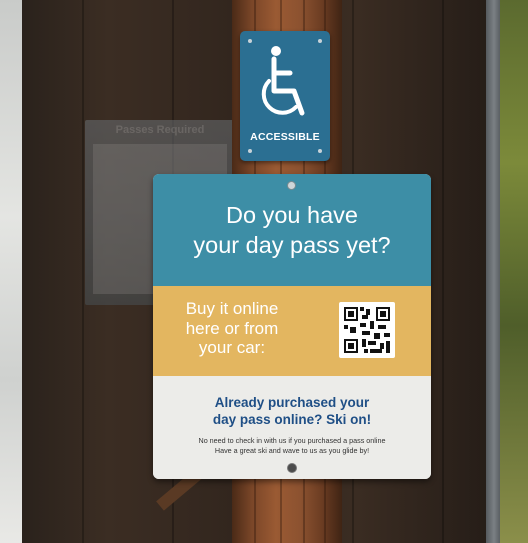 The width and height of the screenshot is (528, 543). Describe the element at coordinates (292, 245) in the screenshot. I see `headline-line-2: your day pass yet?` at that location.